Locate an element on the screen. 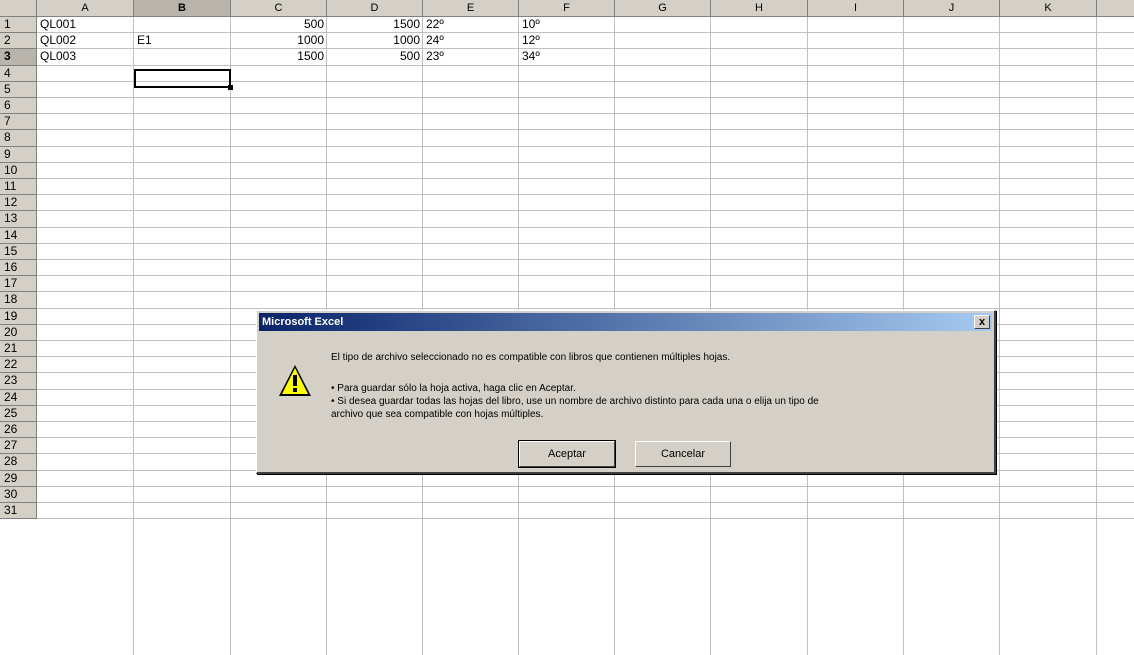  row-header-25: 25 is located at coordinates (18, 413).